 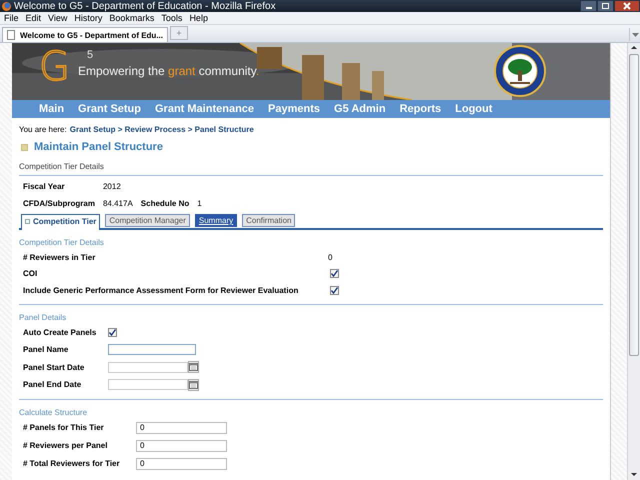 I want to click on menu-item: Help, so click(x=198, y=18).